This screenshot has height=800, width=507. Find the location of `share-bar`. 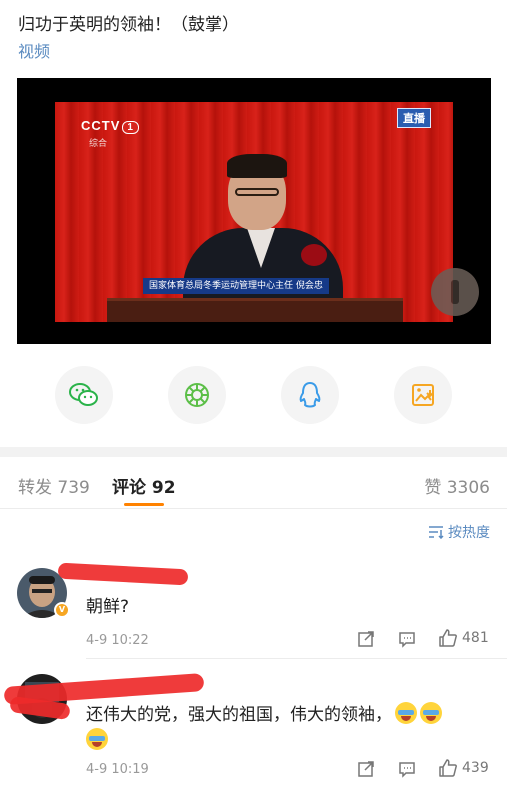

share-bar is located at coordinates (253, 396).